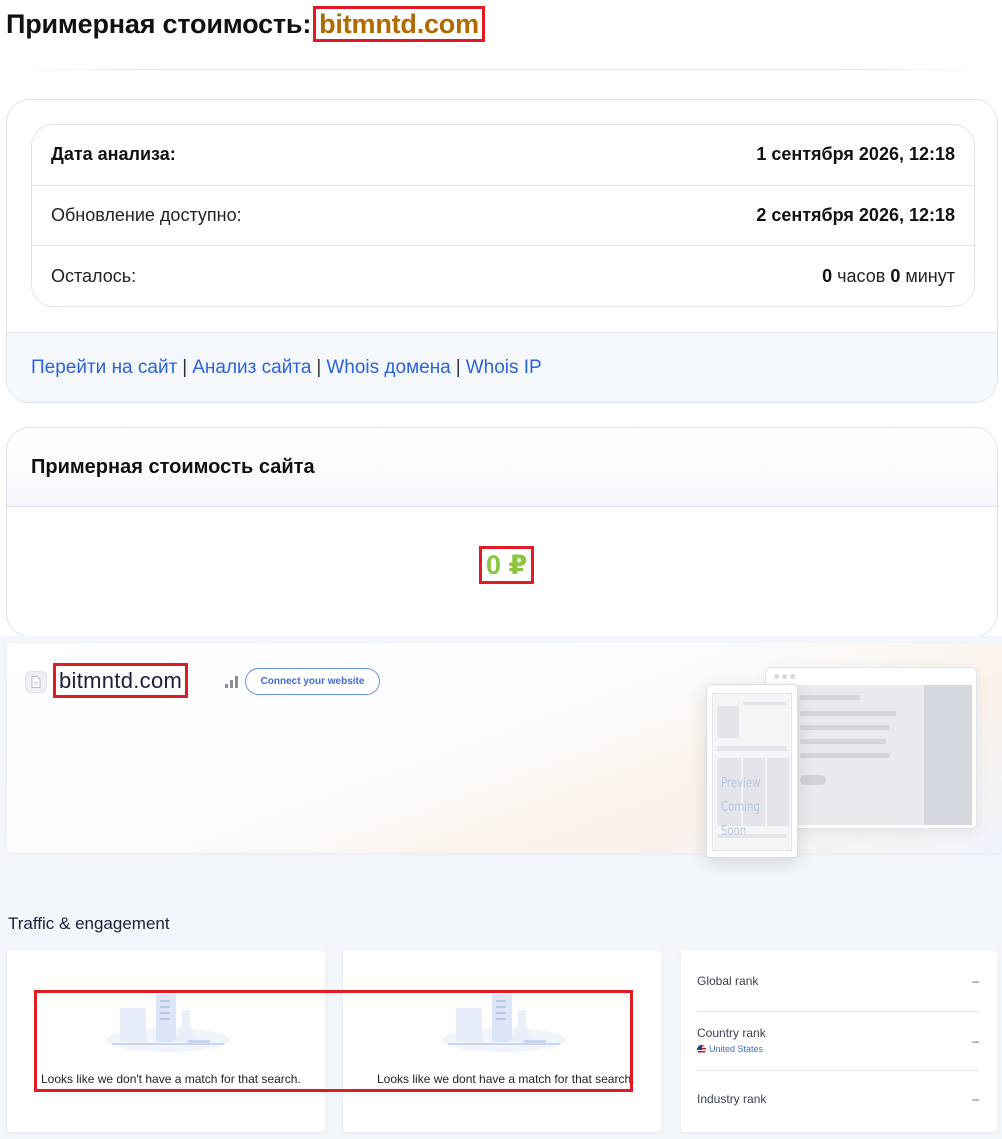 The height and width of the screenshot is (1139, 1002). Describe the element at coordinates (728, 981) in the screenshot. I see `global-rank-label: Global rank` at that location.